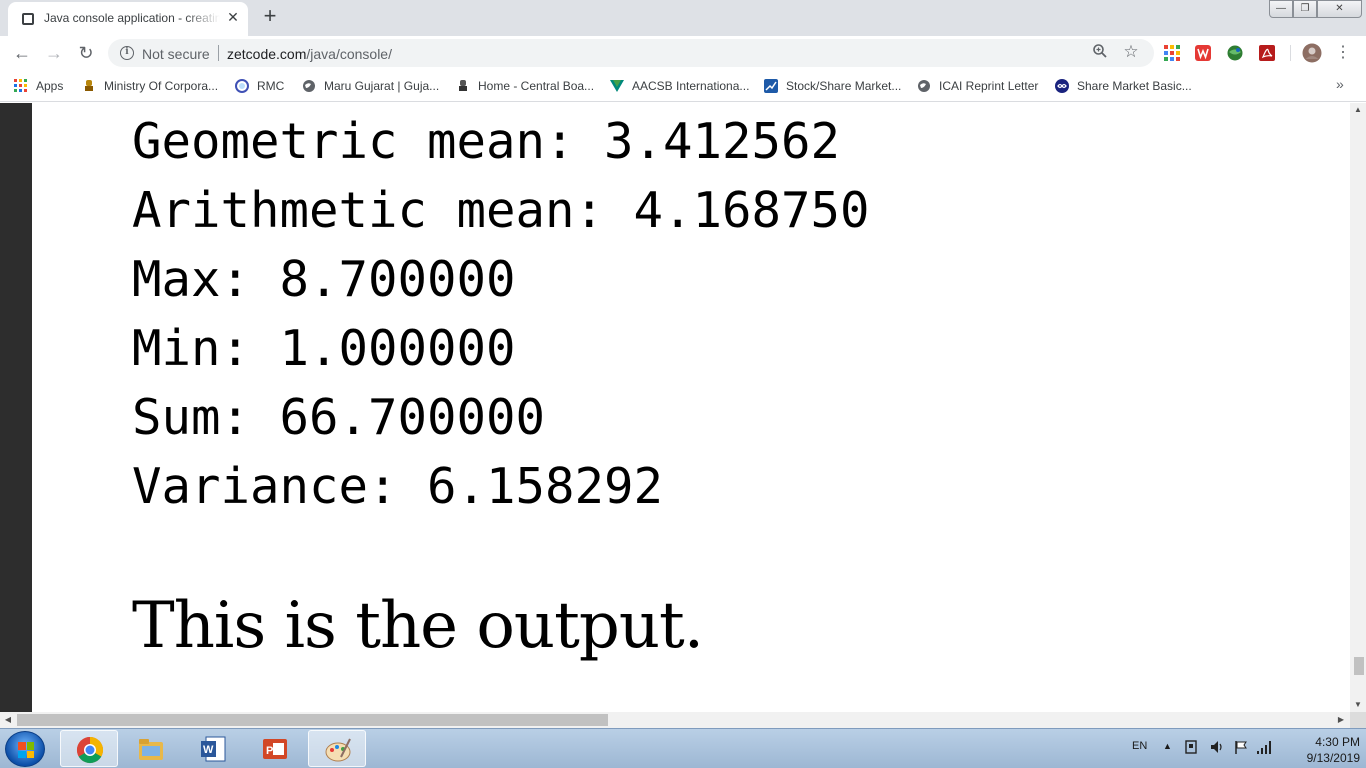 This screenshot has width=1366, height=768. I want to click on tab-title: Java console application - creating, so click(132, 18).